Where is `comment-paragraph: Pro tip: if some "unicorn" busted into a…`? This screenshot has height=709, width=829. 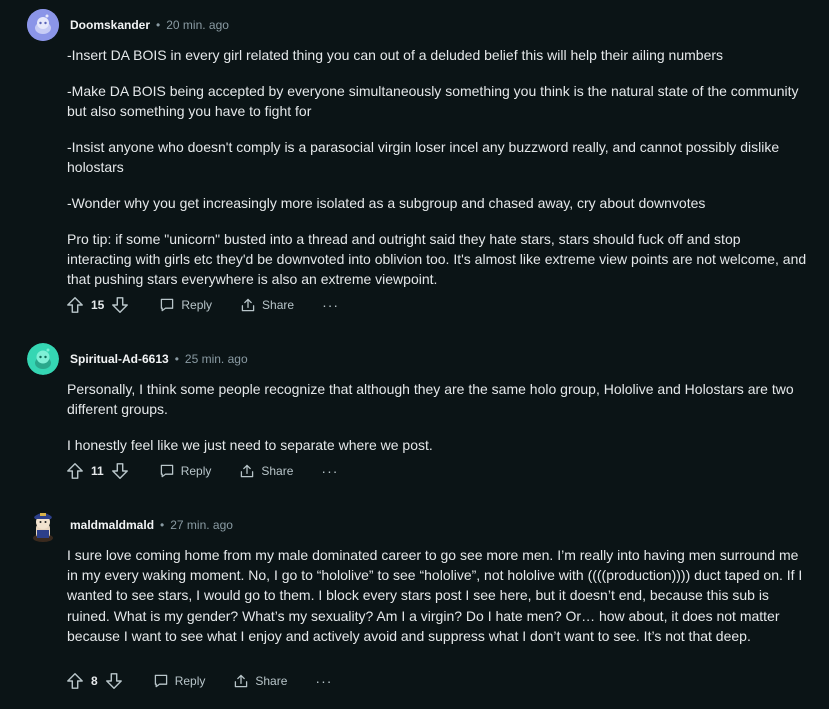
comment-paragraph: Pro tip: if some "unicorn" busted into a… is located at coordinates (437, 259).